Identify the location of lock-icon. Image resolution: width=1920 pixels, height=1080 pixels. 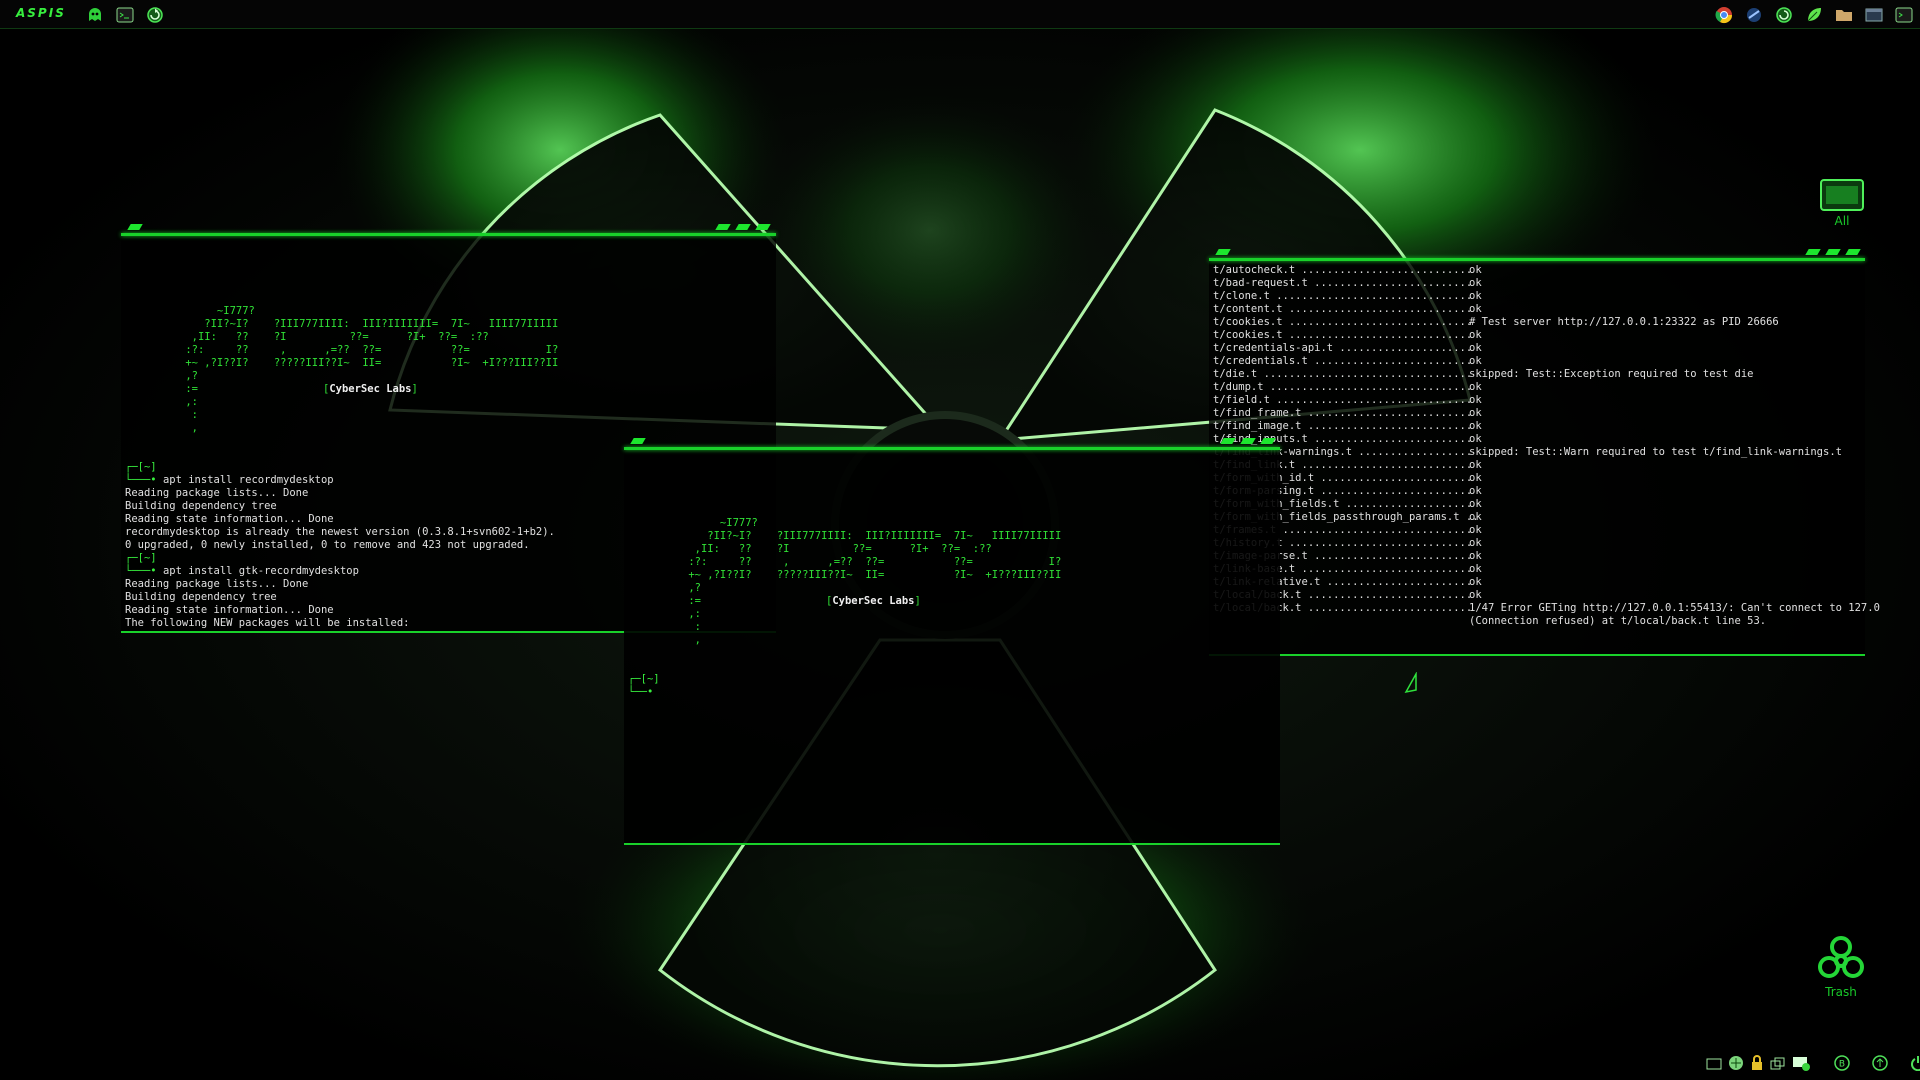
(1757, 1065).